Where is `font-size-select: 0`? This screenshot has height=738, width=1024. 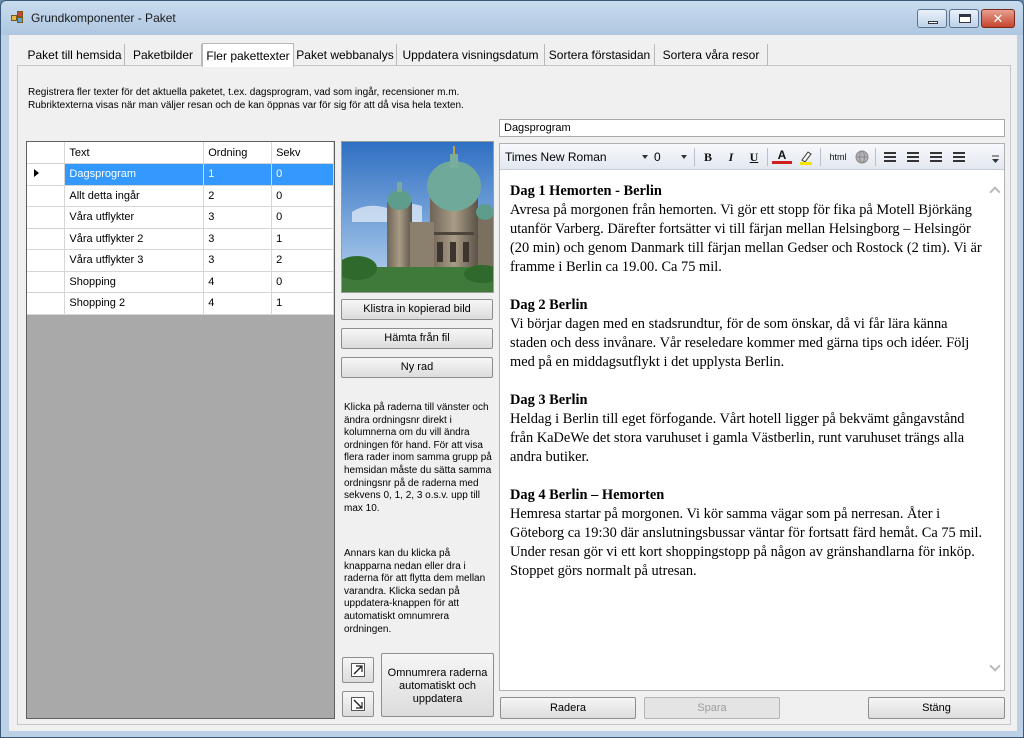
font-size-select: 0 is located at coordinates (671, 157).